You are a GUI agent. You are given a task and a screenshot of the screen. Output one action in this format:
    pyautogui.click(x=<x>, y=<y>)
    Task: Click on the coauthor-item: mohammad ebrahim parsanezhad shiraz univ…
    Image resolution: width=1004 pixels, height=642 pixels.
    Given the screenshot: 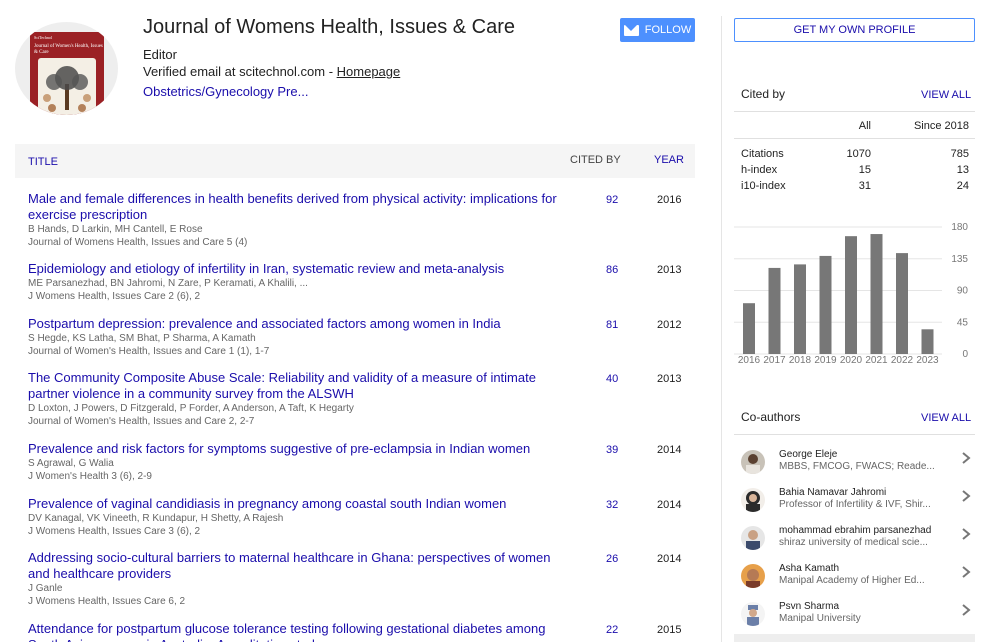 What is the action you would take?
    pyautogui.click(x=854, y=541)
    